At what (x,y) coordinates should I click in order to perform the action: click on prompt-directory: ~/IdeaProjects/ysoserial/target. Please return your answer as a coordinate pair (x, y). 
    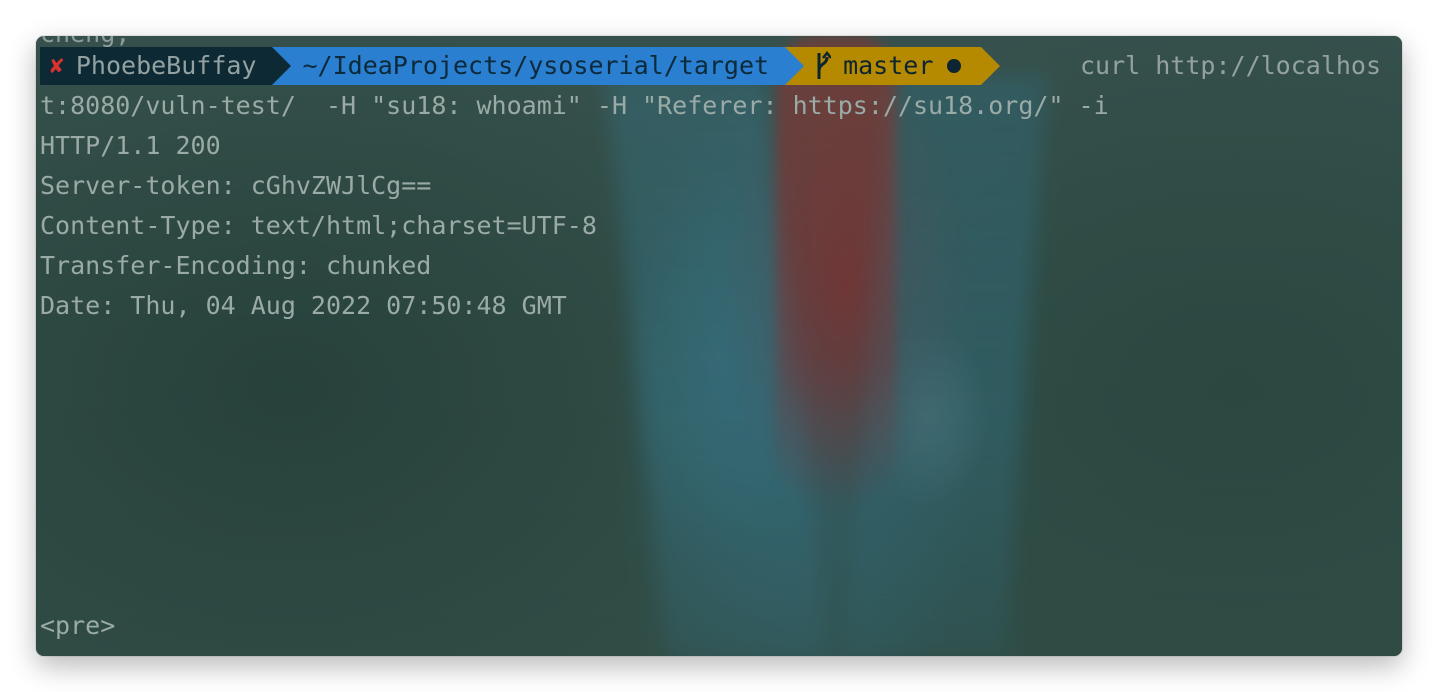
    Looking at the image, I should click on (536, 65).